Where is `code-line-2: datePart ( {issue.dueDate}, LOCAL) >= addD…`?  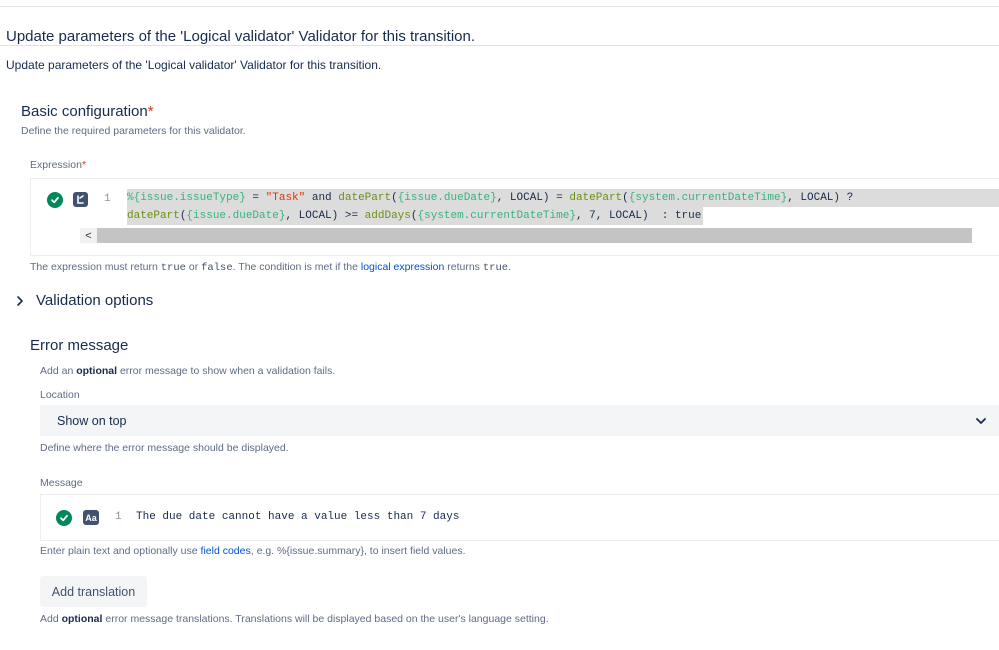 code-line-2: datePart ( {issue.dueDate}, LOCAL) >= addD… is located at coordinates (415, 216).